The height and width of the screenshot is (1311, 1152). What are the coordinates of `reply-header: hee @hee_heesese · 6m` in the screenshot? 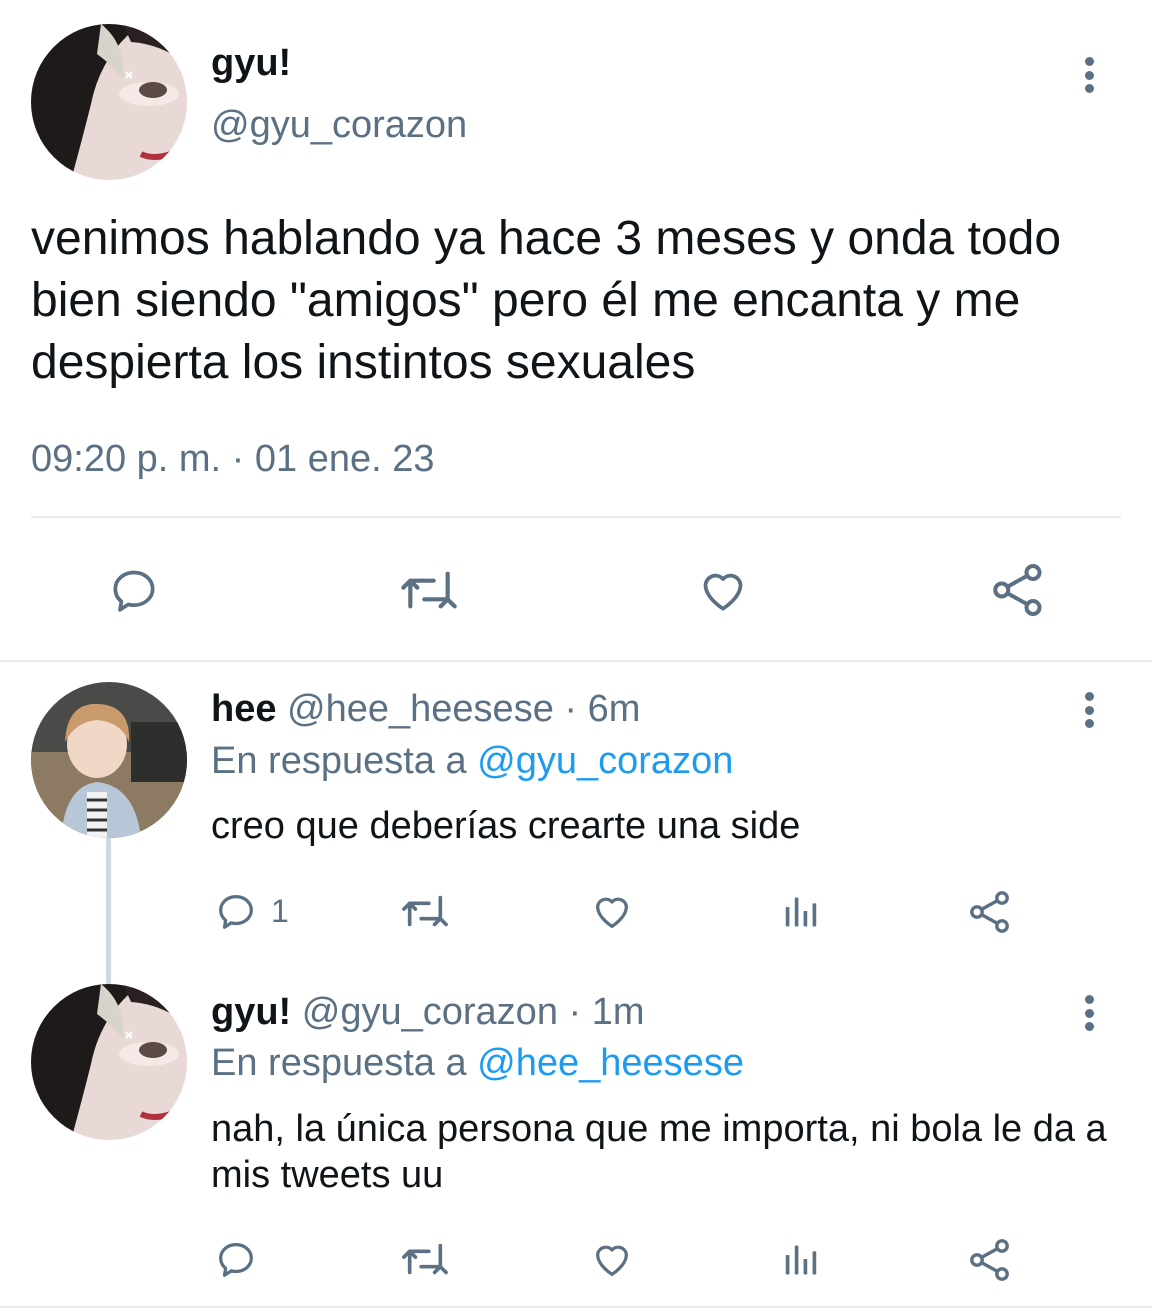 It's located at (425, 709).